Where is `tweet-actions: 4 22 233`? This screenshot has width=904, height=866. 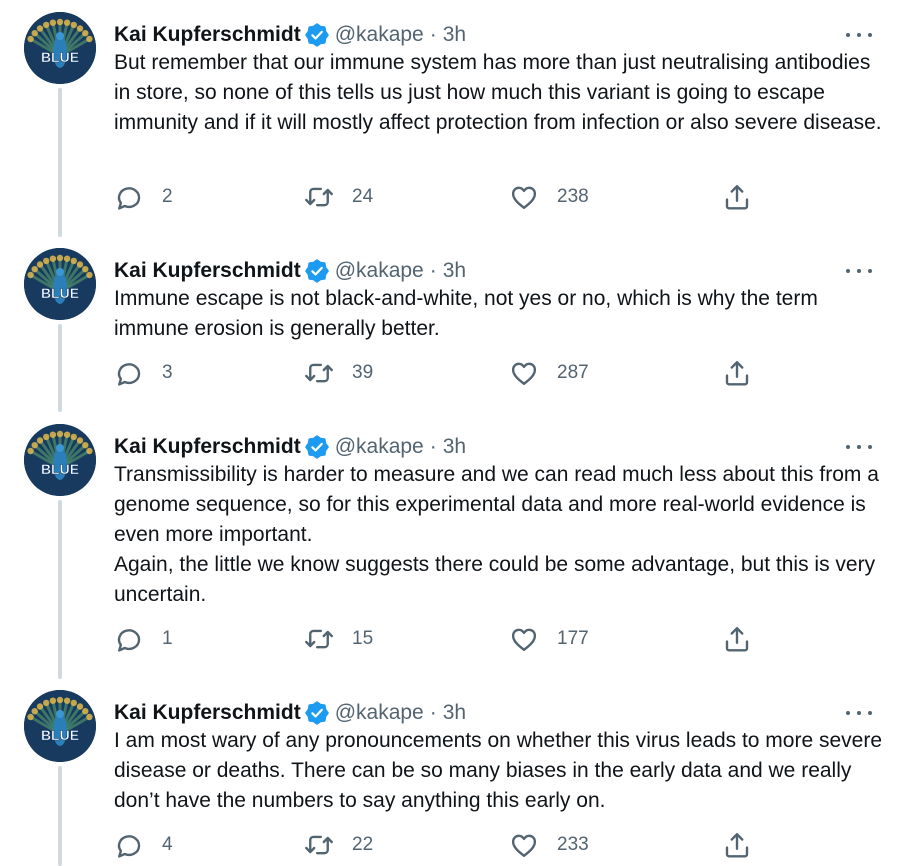 tweet-actions: 4 22 233 is located at coordinates (439, 845).